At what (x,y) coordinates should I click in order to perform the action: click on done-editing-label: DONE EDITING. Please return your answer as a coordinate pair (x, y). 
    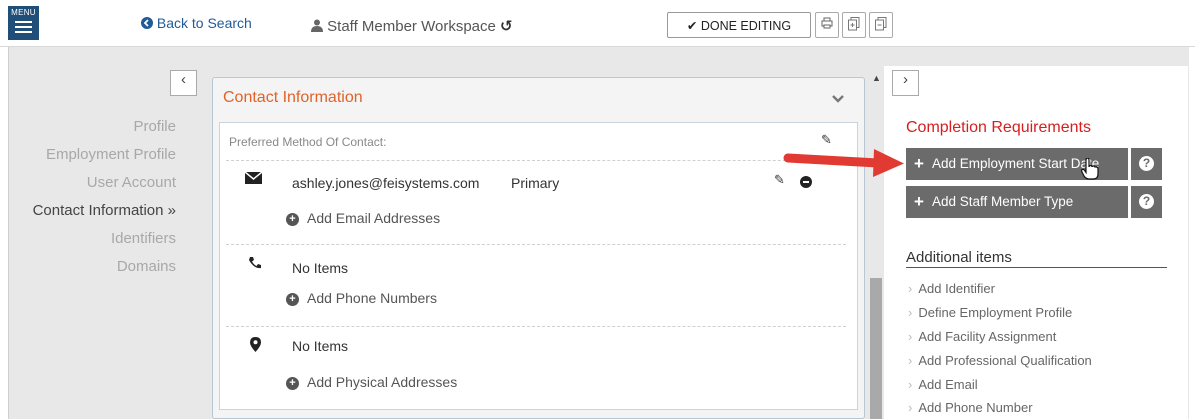
    Looking at the image, I should click on (746, 26).